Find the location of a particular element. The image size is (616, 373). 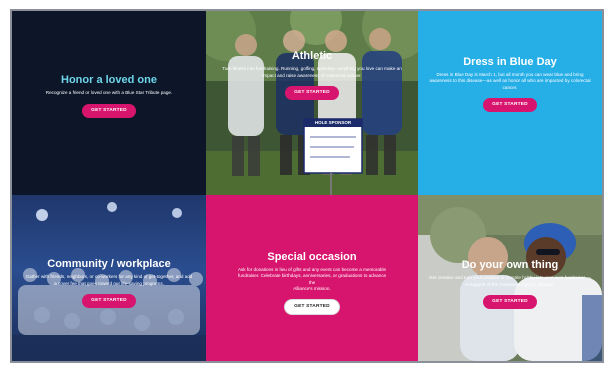

athletic-get-started-button: GET STARTED is located at coordinates (312, 92).